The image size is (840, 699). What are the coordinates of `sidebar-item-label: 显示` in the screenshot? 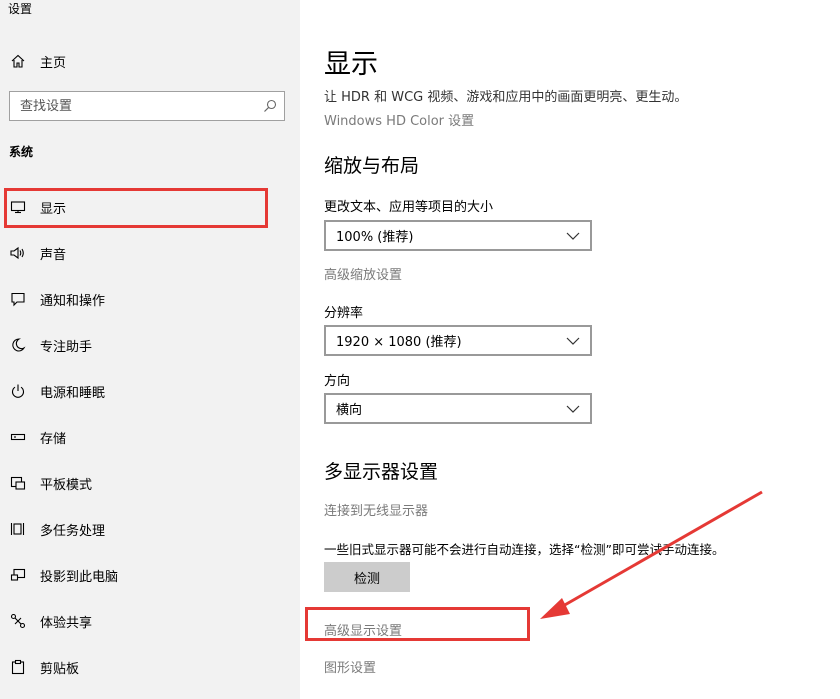 It's located at (53, 209).